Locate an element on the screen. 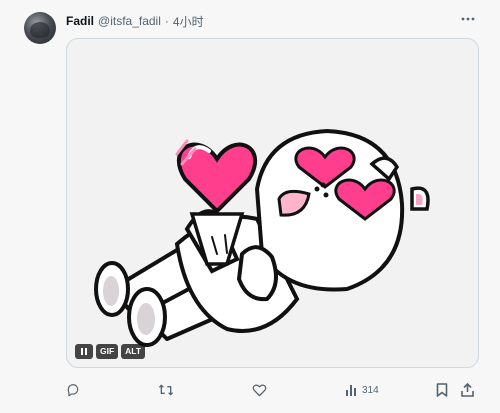 Image resolution: width=500 pixels, height=413 pixels. author-handle: @itsfa_fadil is located at coordinates (129, 21).